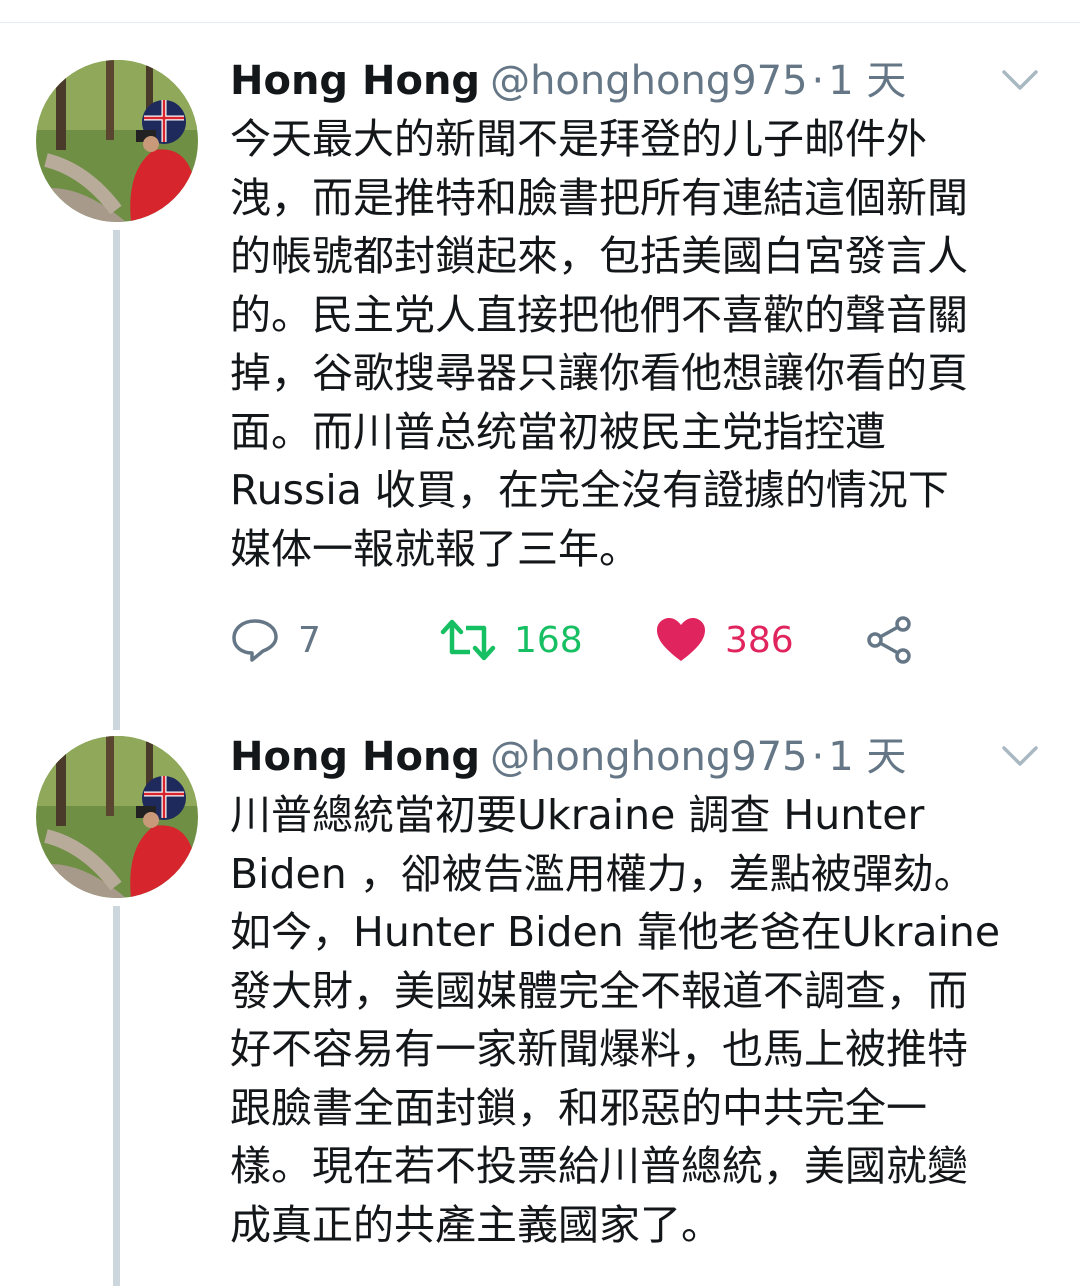 This screenshot has width=1080, height=1286. Describe the element at coordinates (724, 640) in the screenshot. I see `like-button: 386` at that location.